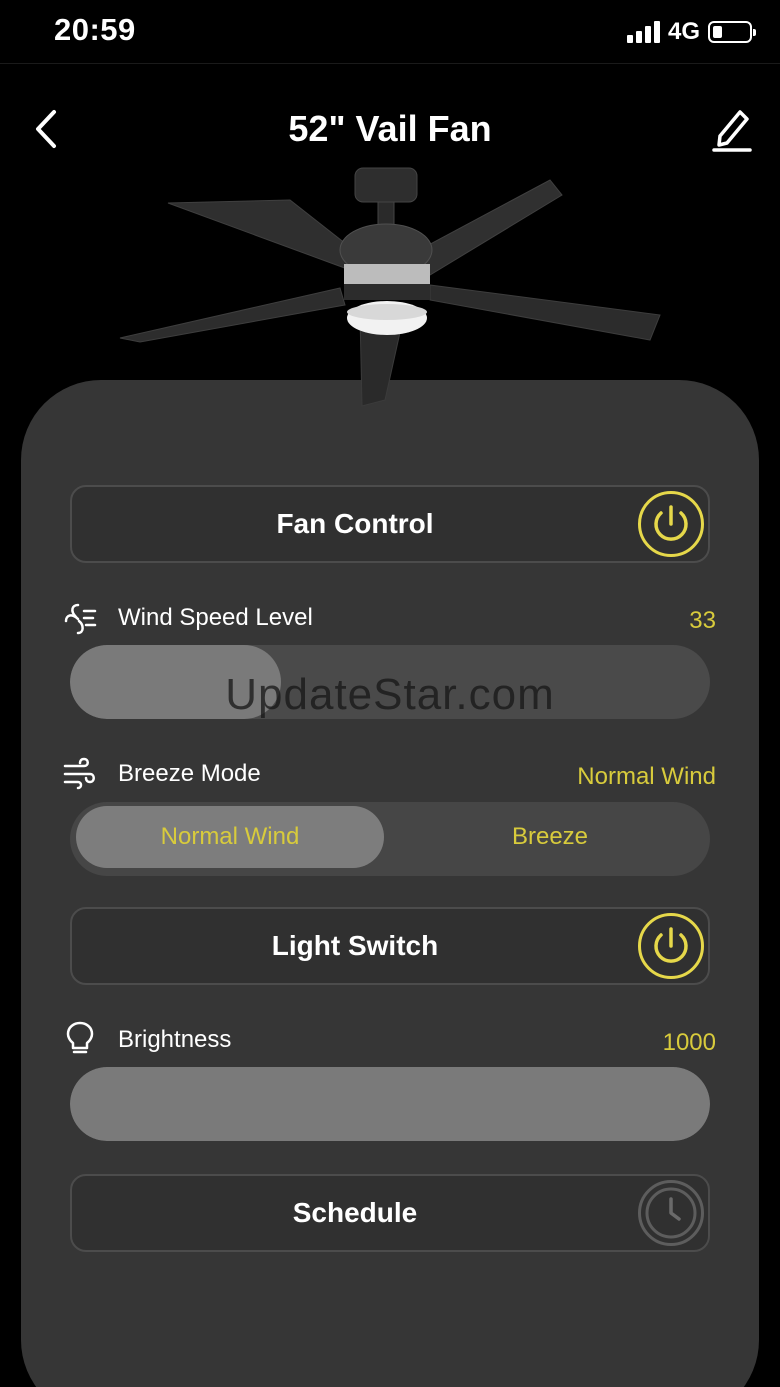  I want to click on brightness-fill, so click(390, 1104).